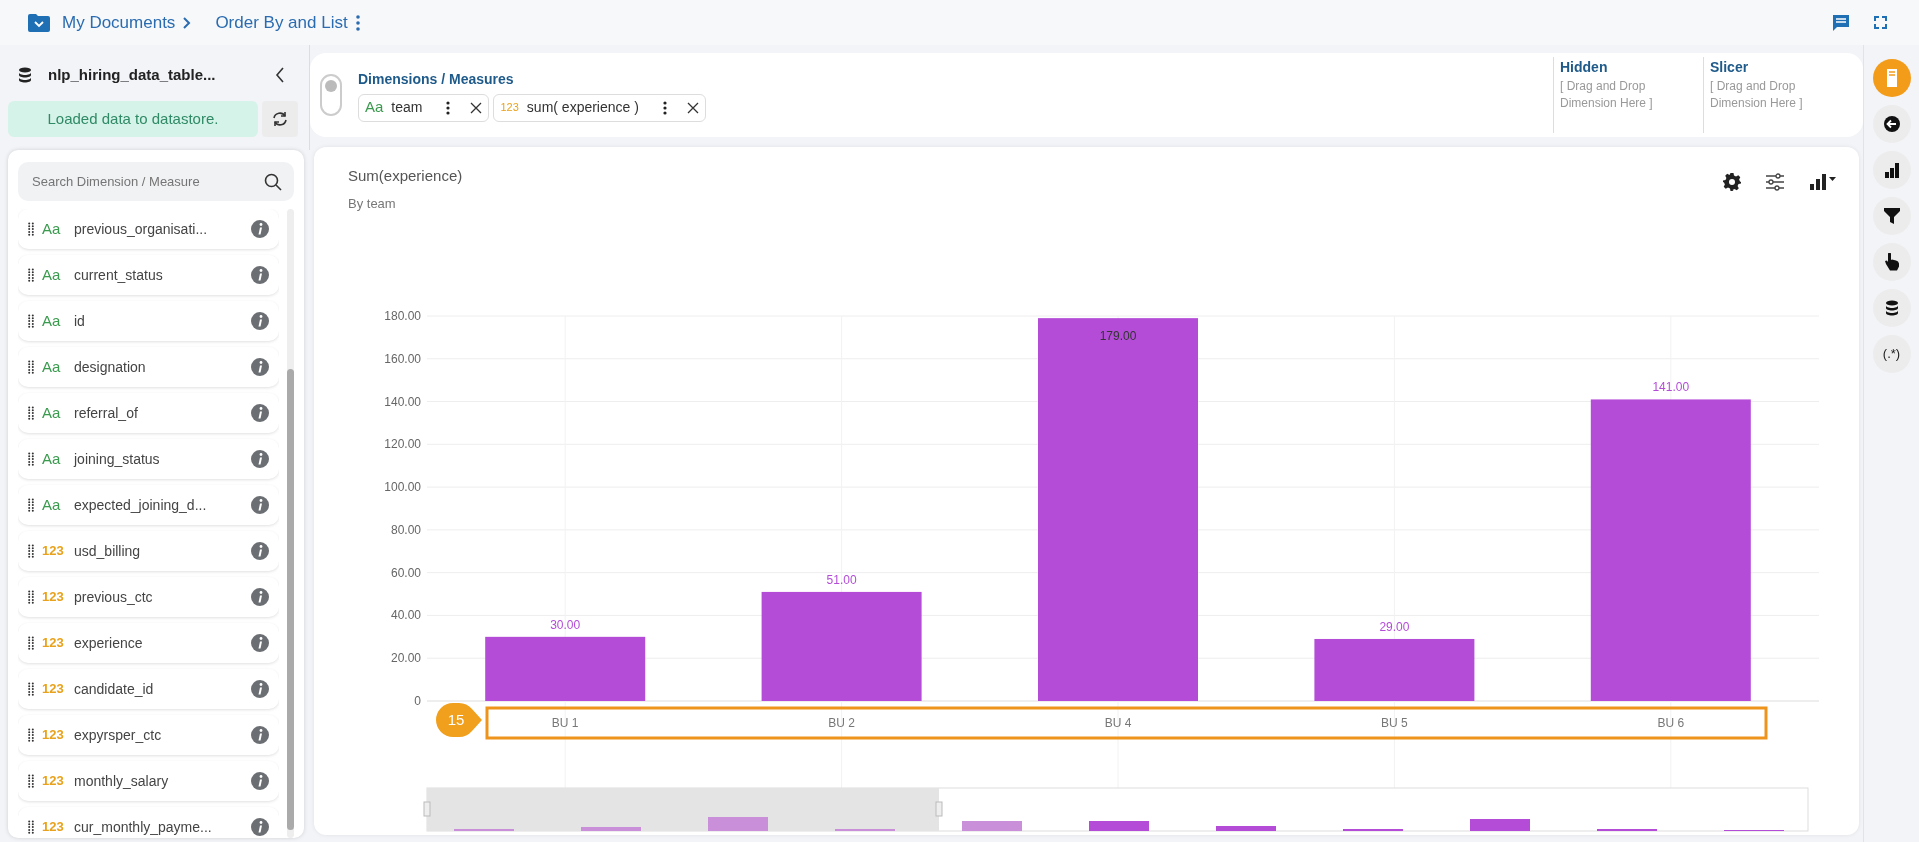 The image size is (1919, 842). I want to click on field-item: 123 monthly_salary, so click(148, 781).